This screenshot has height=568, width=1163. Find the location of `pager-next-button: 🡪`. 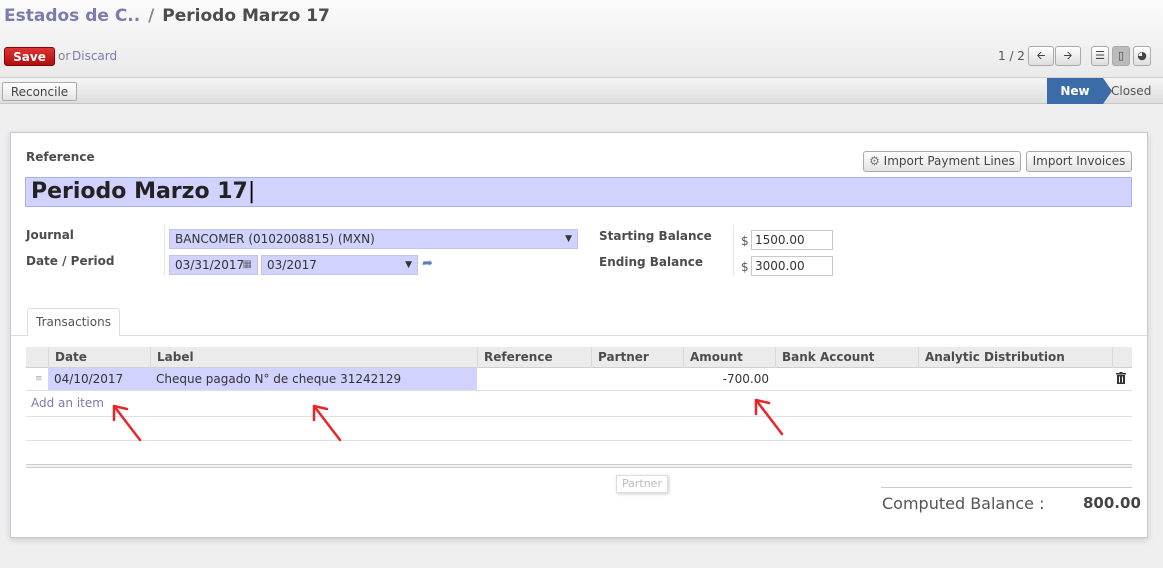

pager-next-button: 🡪 is located at coordinates (1068, 56).